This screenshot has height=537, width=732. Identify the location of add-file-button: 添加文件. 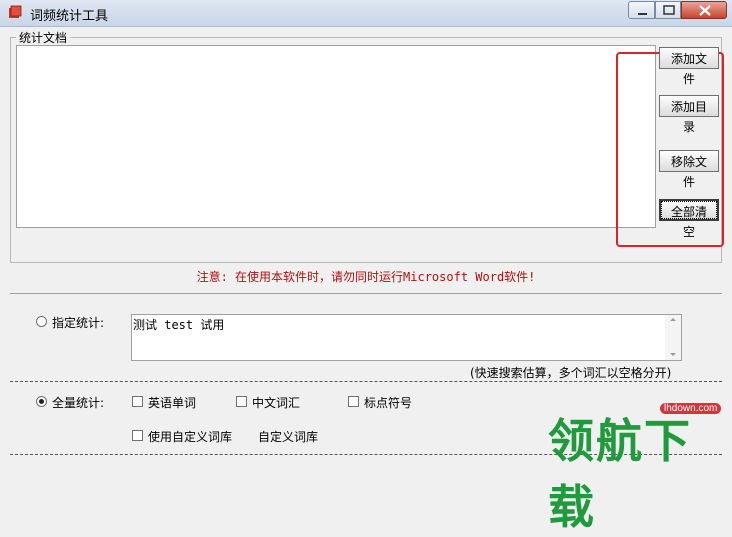
(689, 66).